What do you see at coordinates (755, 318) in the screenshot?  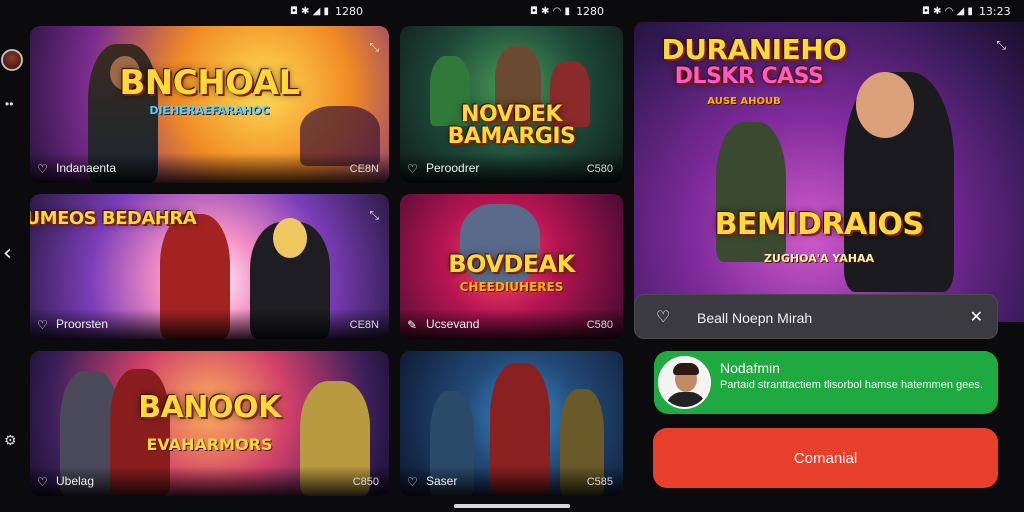 I see `info-bar-label: Beall Noepn Mirah` at bounding box center [755, 318].